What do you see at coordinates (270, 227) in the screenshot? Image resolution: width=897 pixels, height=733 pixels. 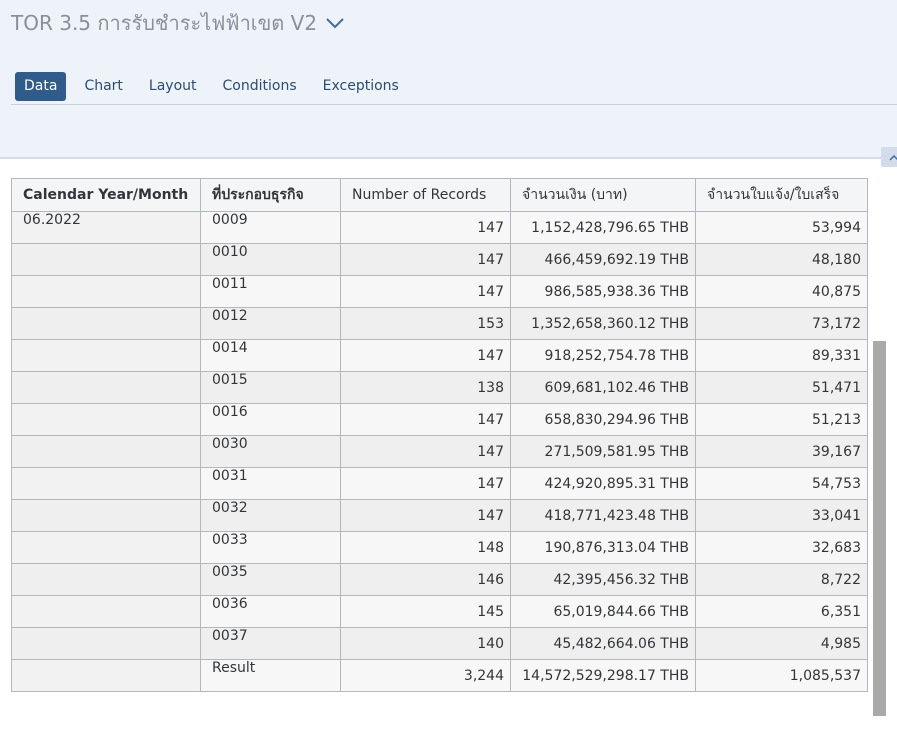 I see `cell-site: 0009` at bounding box center [270, 227].